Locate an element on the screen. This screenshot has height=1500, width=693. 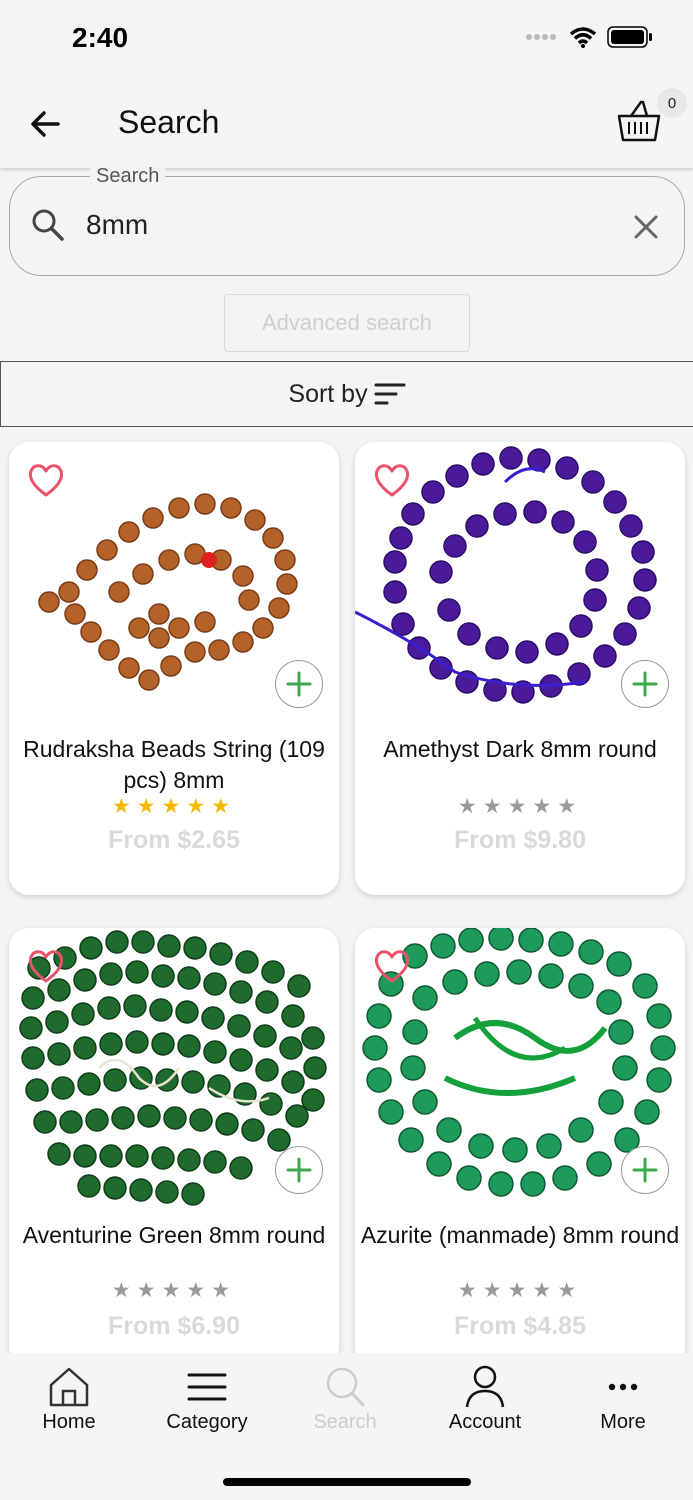
product-name: Aventurine Green 8mm round is located at coordinates (174, 1235).